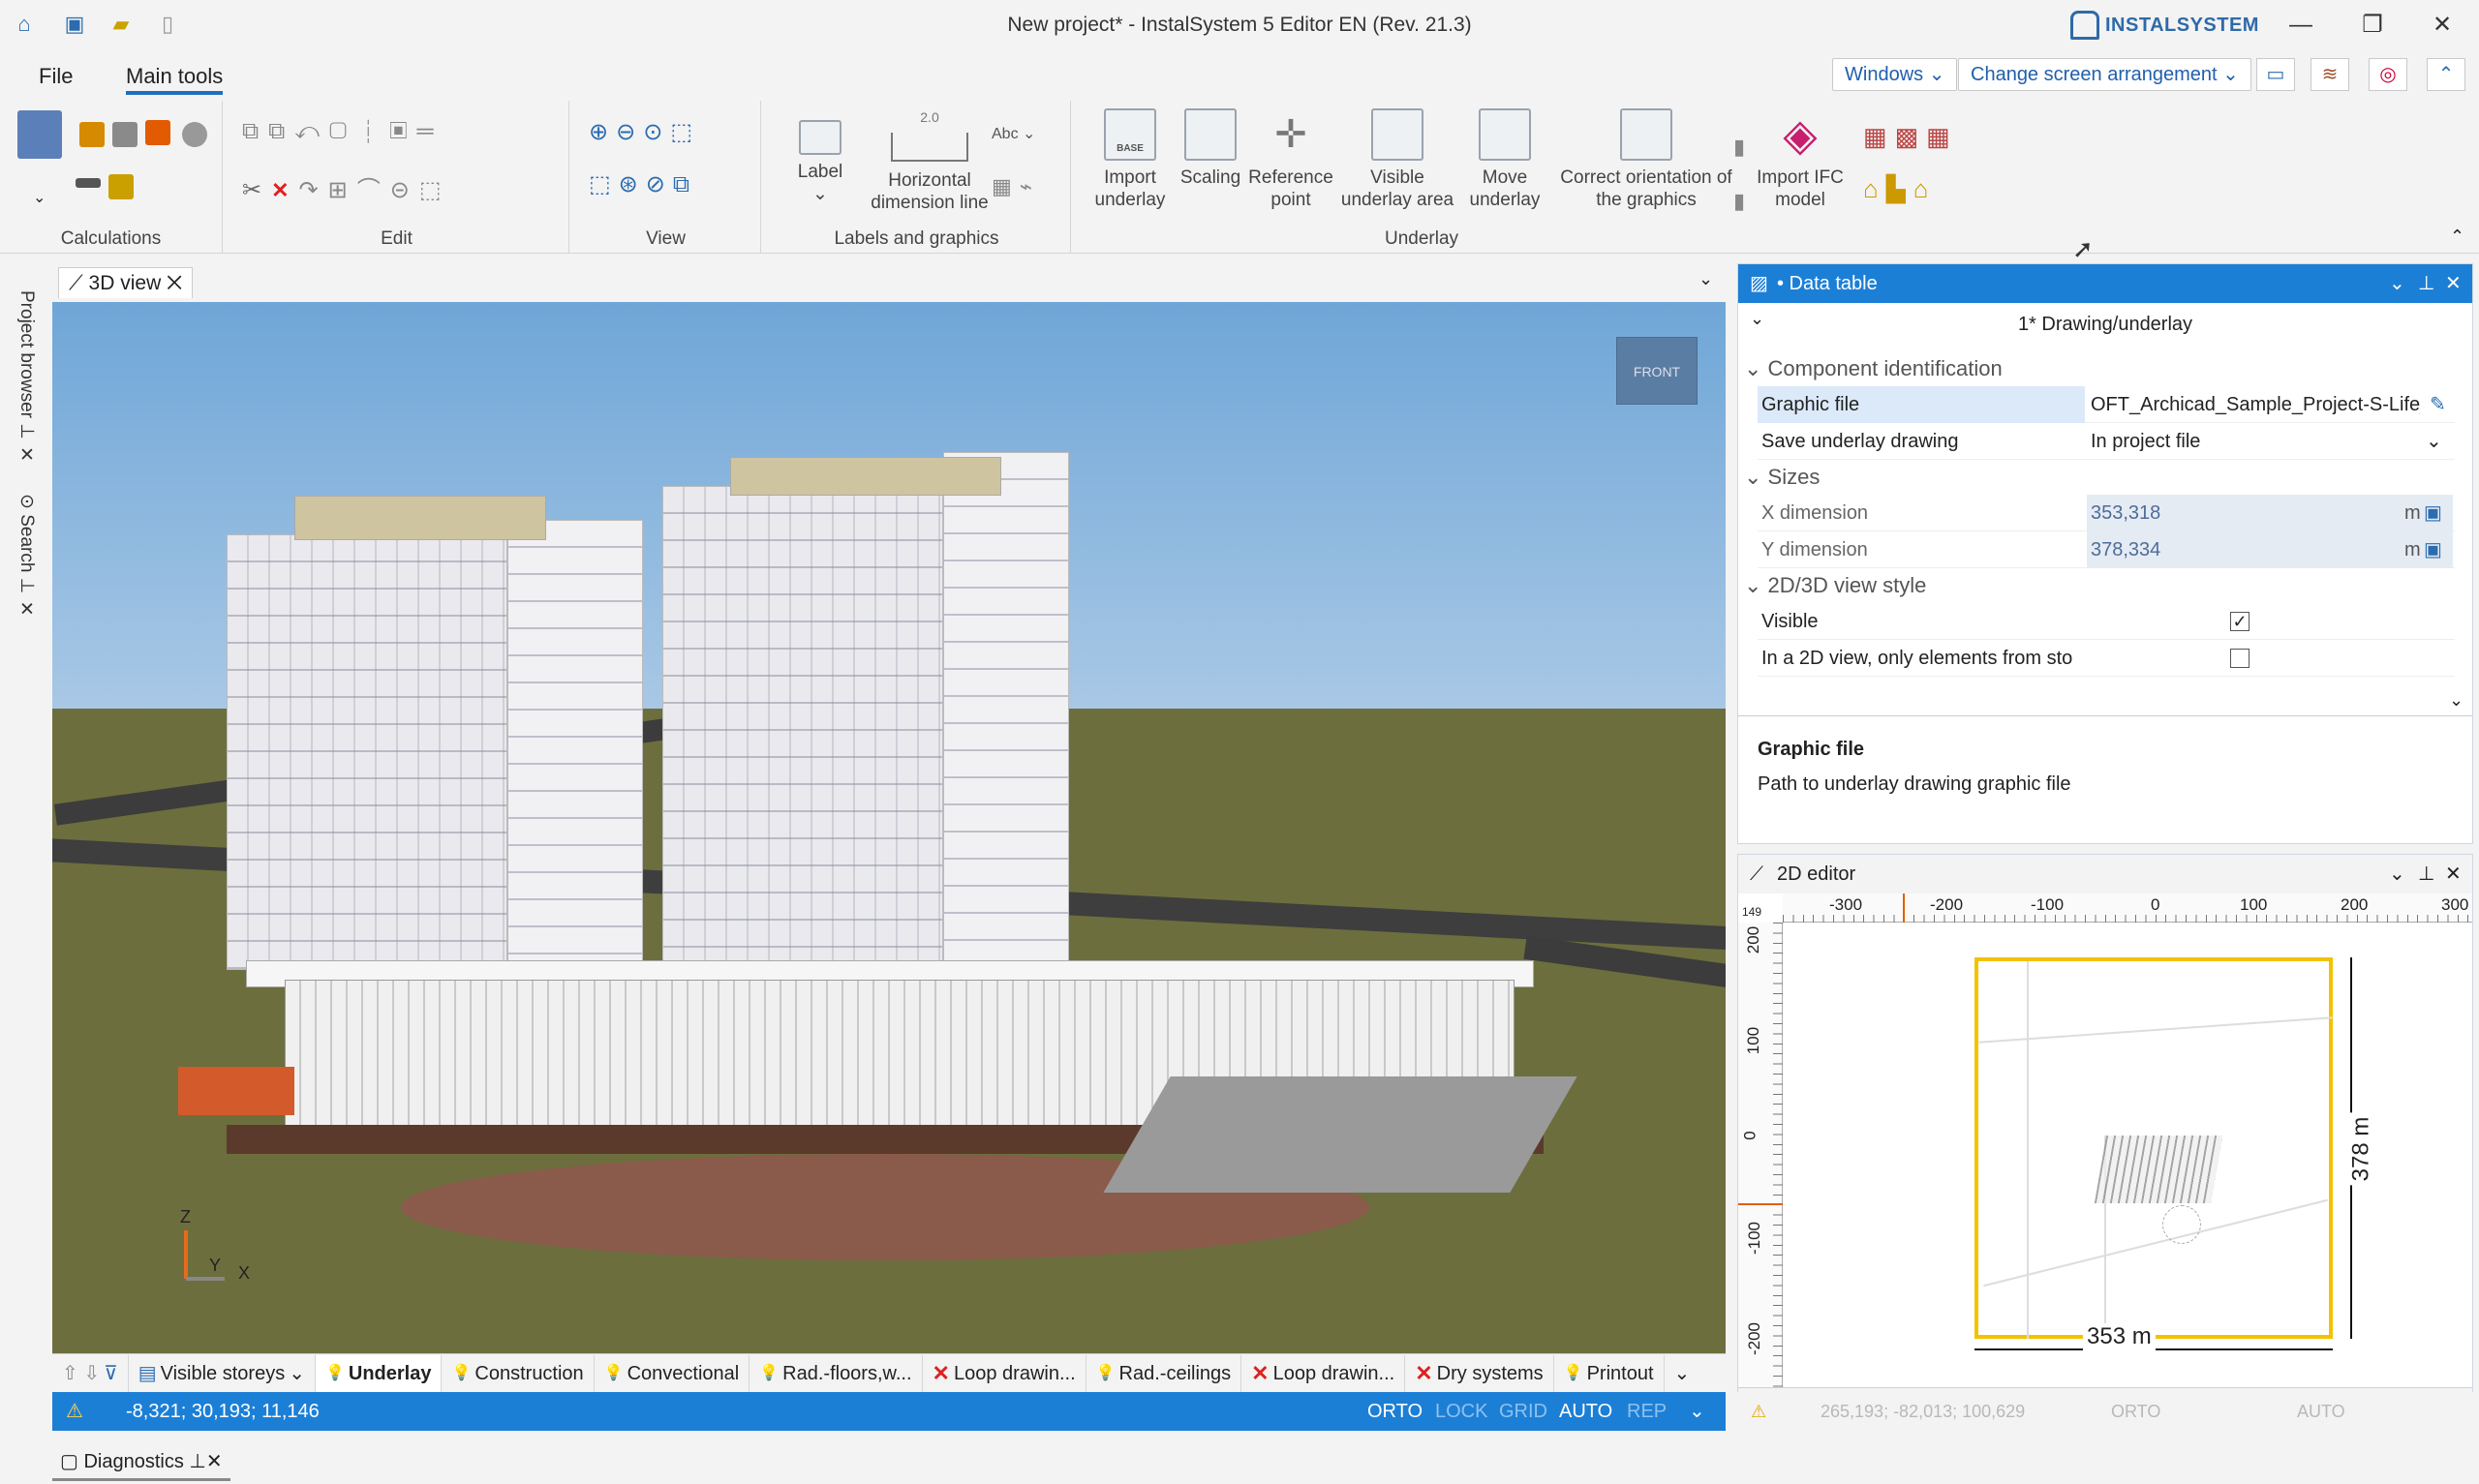 The height and width of the screenshot is (1484, 2479). What do you see at coordinates (1739, 174) in the screenshot?
I see `underlay-side-tools: ▮ ▮` at bounding box center [1739, 174].